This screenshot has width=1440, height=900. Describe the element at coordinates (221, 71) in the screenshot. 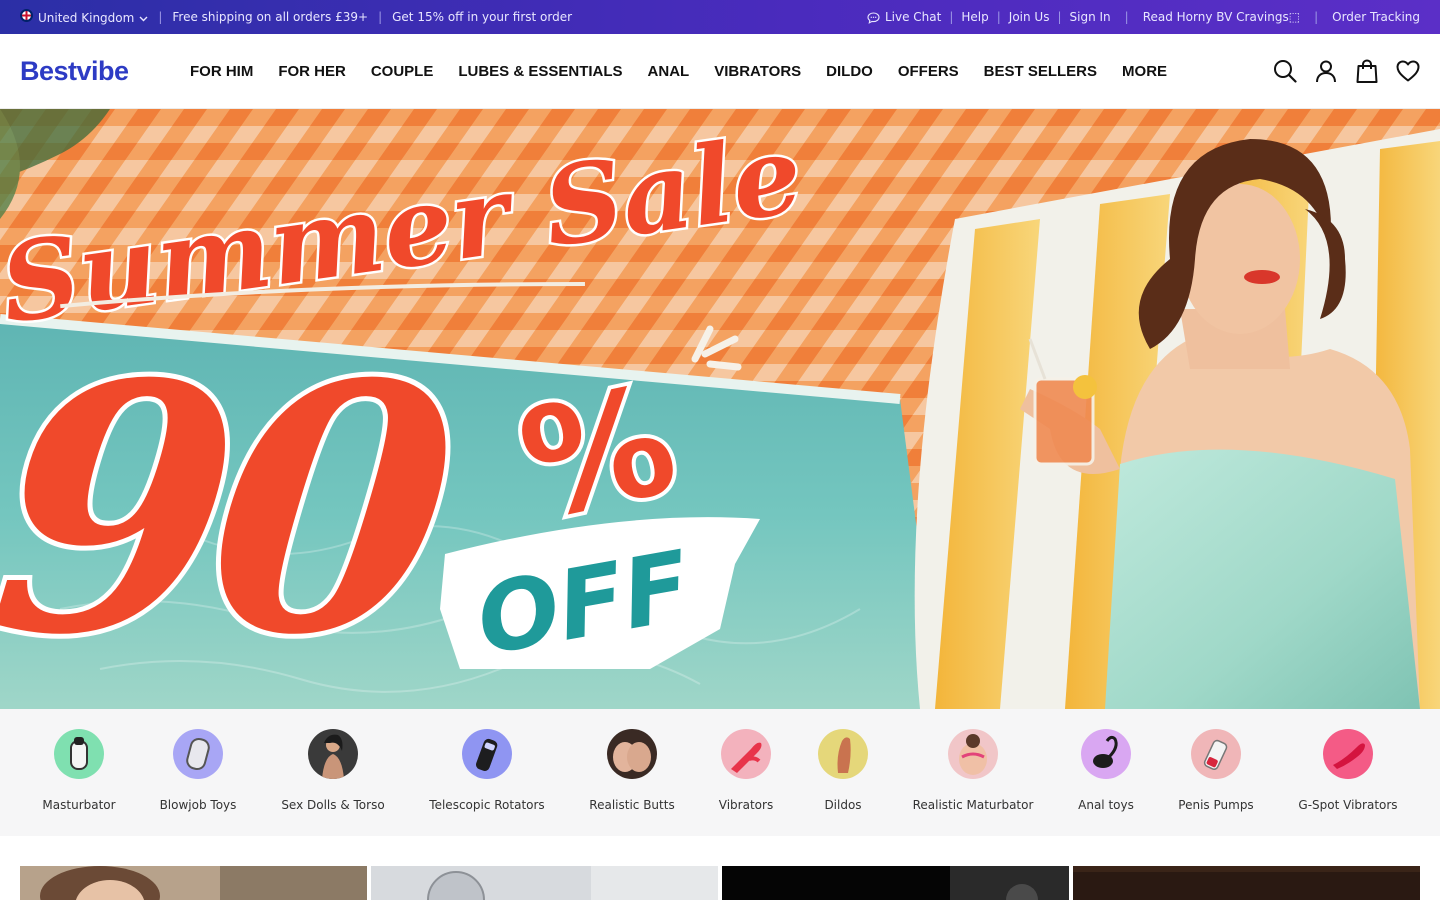

I see `nav-for-him: FOR HIM` at that location.